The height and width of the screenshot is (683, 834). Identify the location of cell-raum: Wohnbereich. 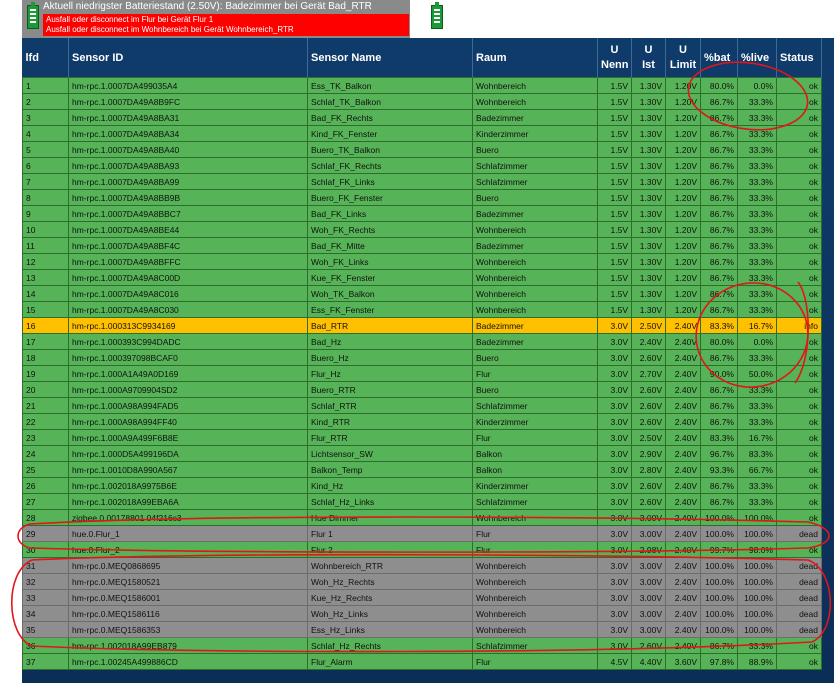
(535, 565).